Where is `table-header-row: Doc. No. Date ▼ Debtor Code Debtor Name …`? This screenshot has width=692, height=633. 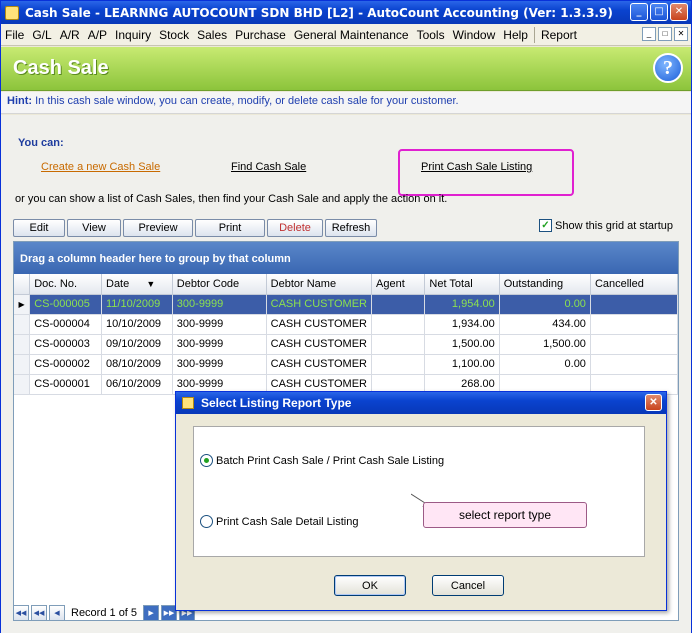 table-header-row: Doc. No. Date ▼ Debtor Code Debtor Name … is located at coordinates (346, 284).